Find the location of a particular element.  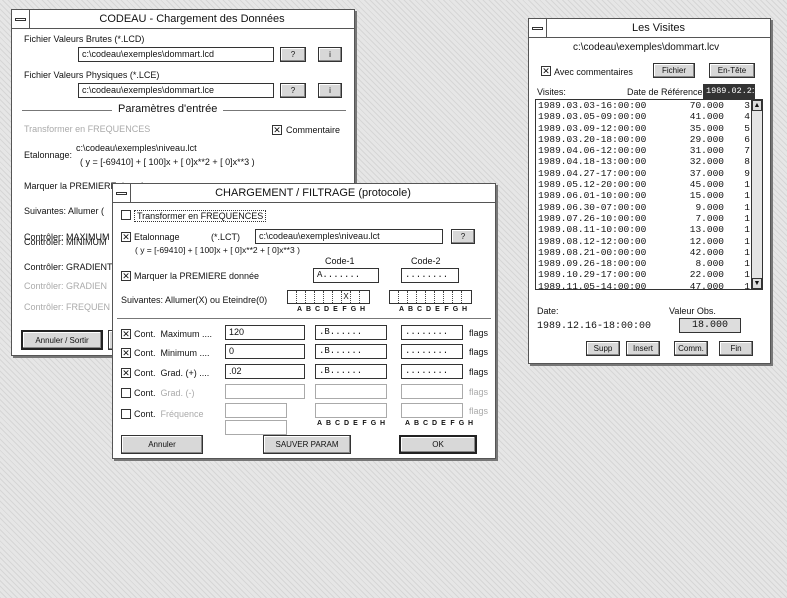

codeau-title: CODEAU - Chargement des Données is located at coordinates (192, 19).